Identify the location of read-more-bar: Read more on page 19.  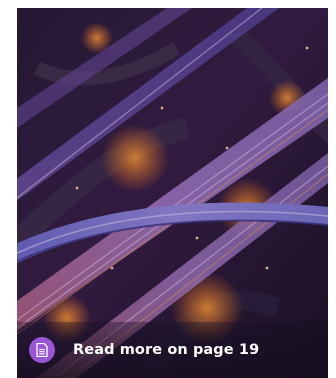
(172, 350).